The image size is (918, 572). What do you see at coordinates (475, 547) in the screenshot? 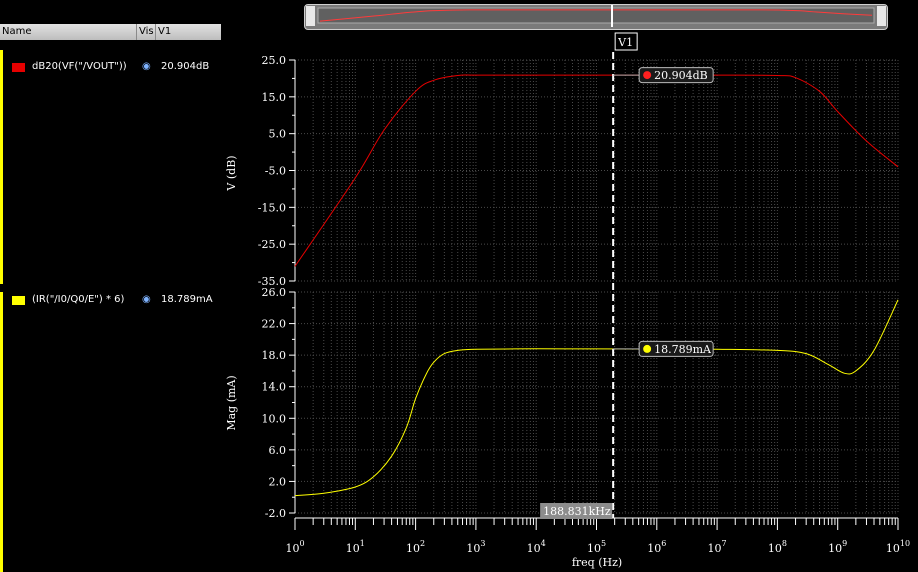
I see `x-tick-label: 103` at bounding box center [475, 547].